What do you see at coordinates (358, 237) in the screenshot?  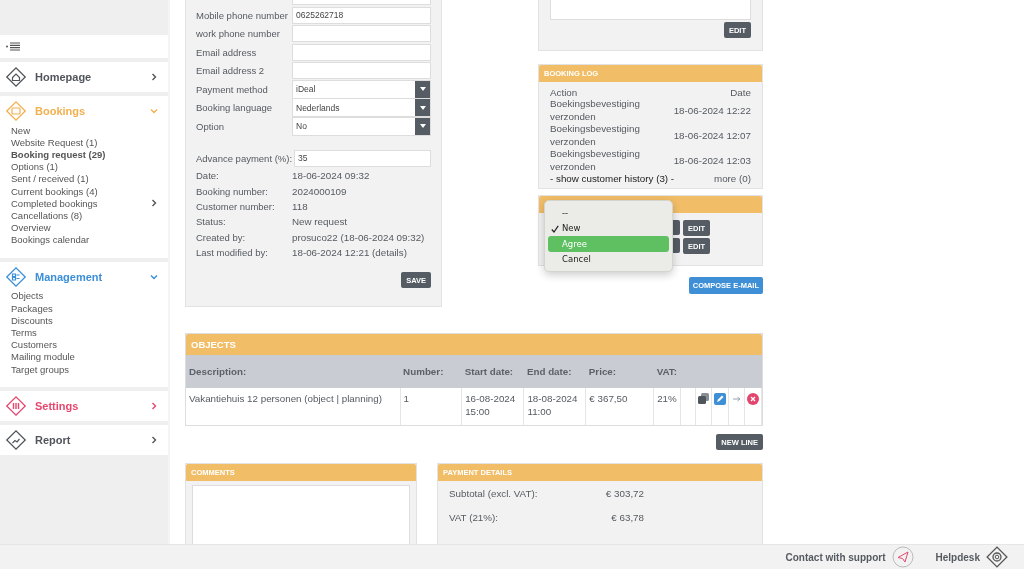 I see `info-value: prosuco22 (18-06-2024 09:32)` at bounding box center [358, 237].